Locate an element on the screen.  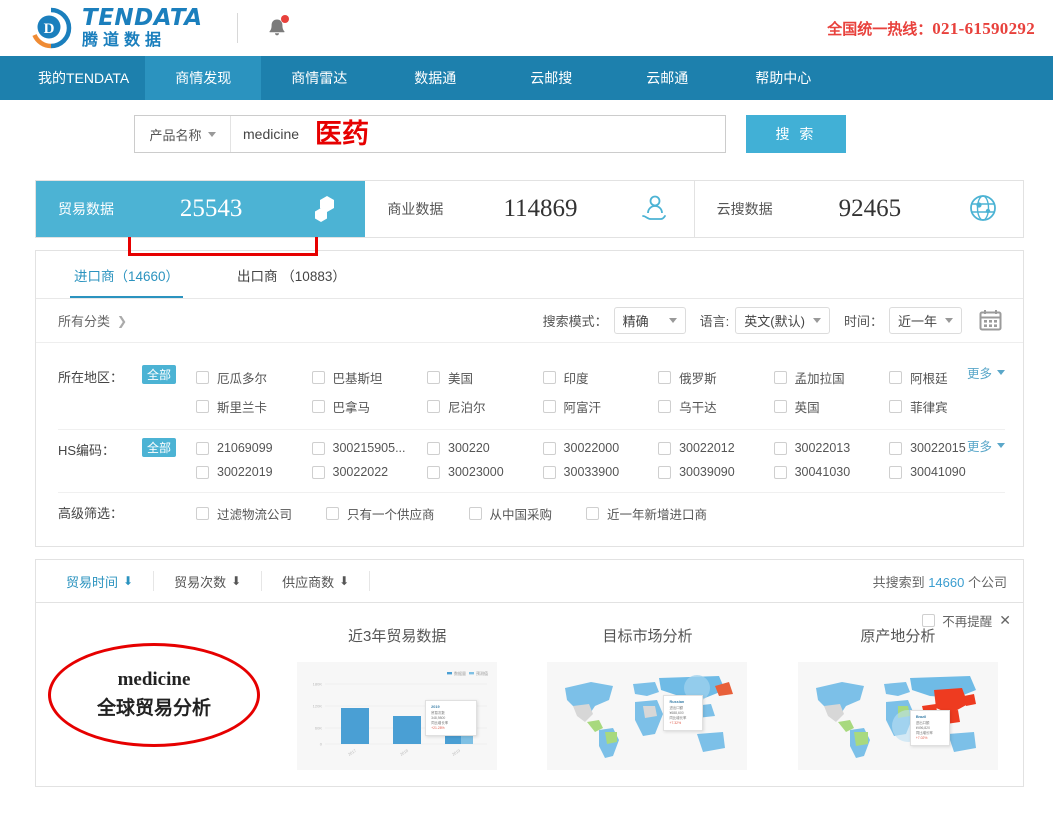
hs-more-button: 更多 is located at coordinates (986, 445).